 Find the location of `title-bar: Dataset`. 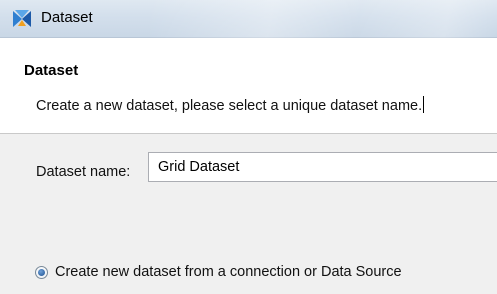

title-bar: Dataset is located at coordinates (248, 19).